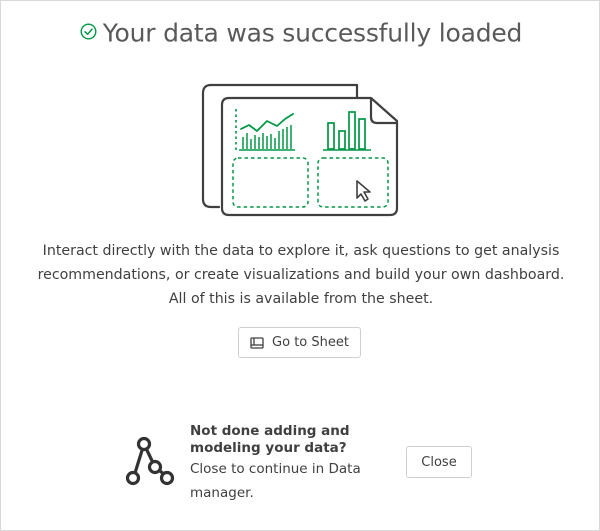 The height and width of the screenshot is (531, 600). What do you see at coordinates (88, 31) in the screenshot?
I see `check-circle-icon` at bounding box center [88, 31].